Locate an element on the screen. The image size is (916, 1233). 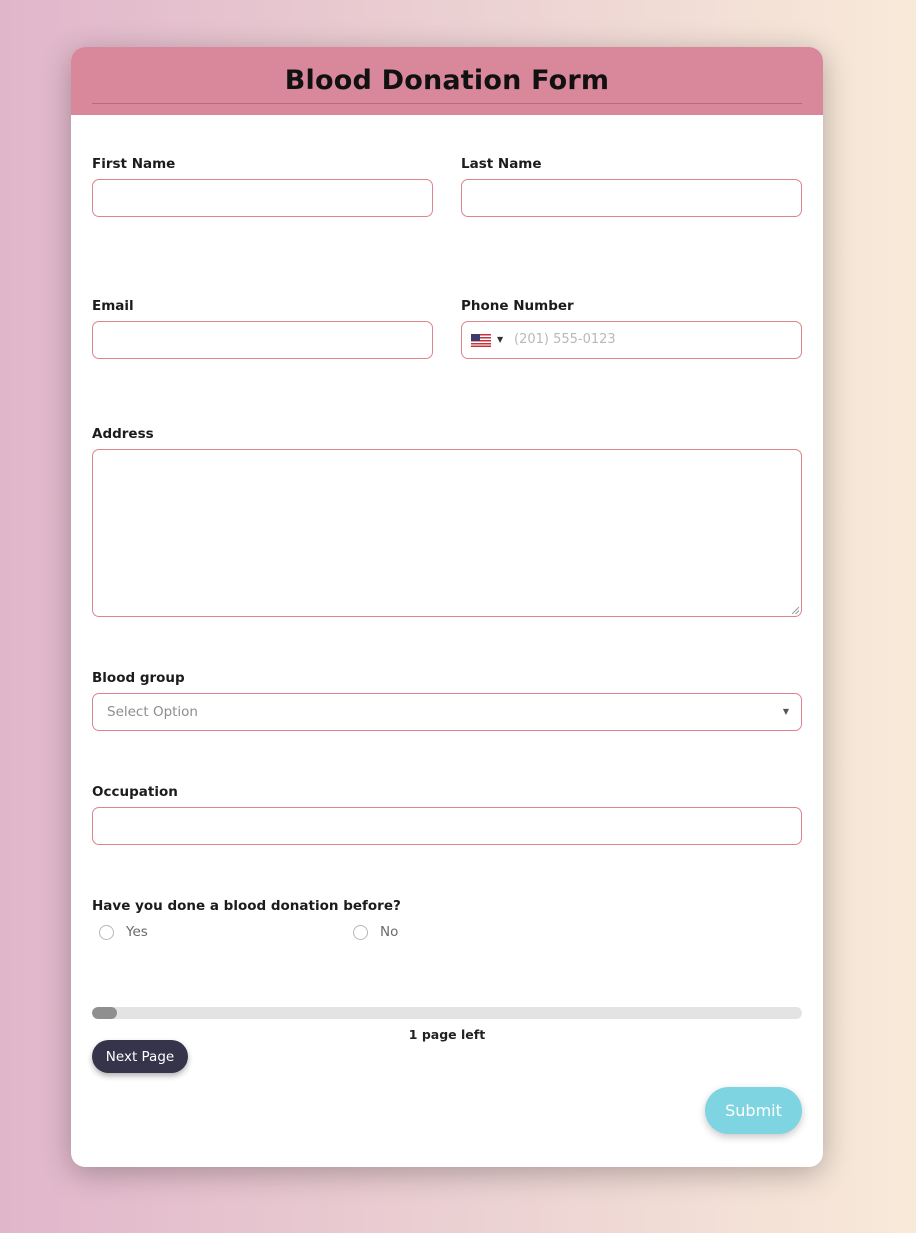
phone-placeholder: (201) 555-0123 is located at coordinates (565, 339).